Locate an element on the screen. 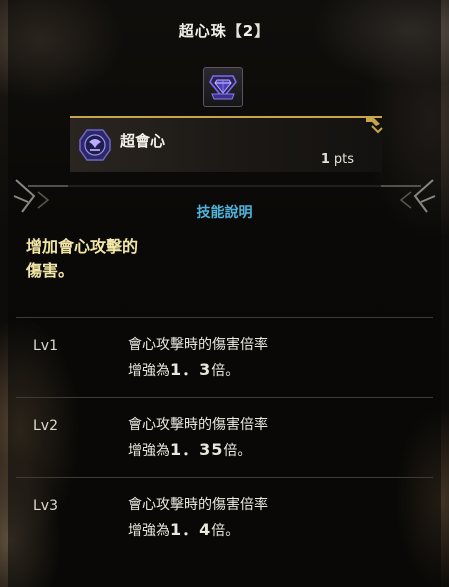 Image resolution: width=449 pixels, height=587 pixels. skill-points: 1 pts is located at coordinates (337, 159).